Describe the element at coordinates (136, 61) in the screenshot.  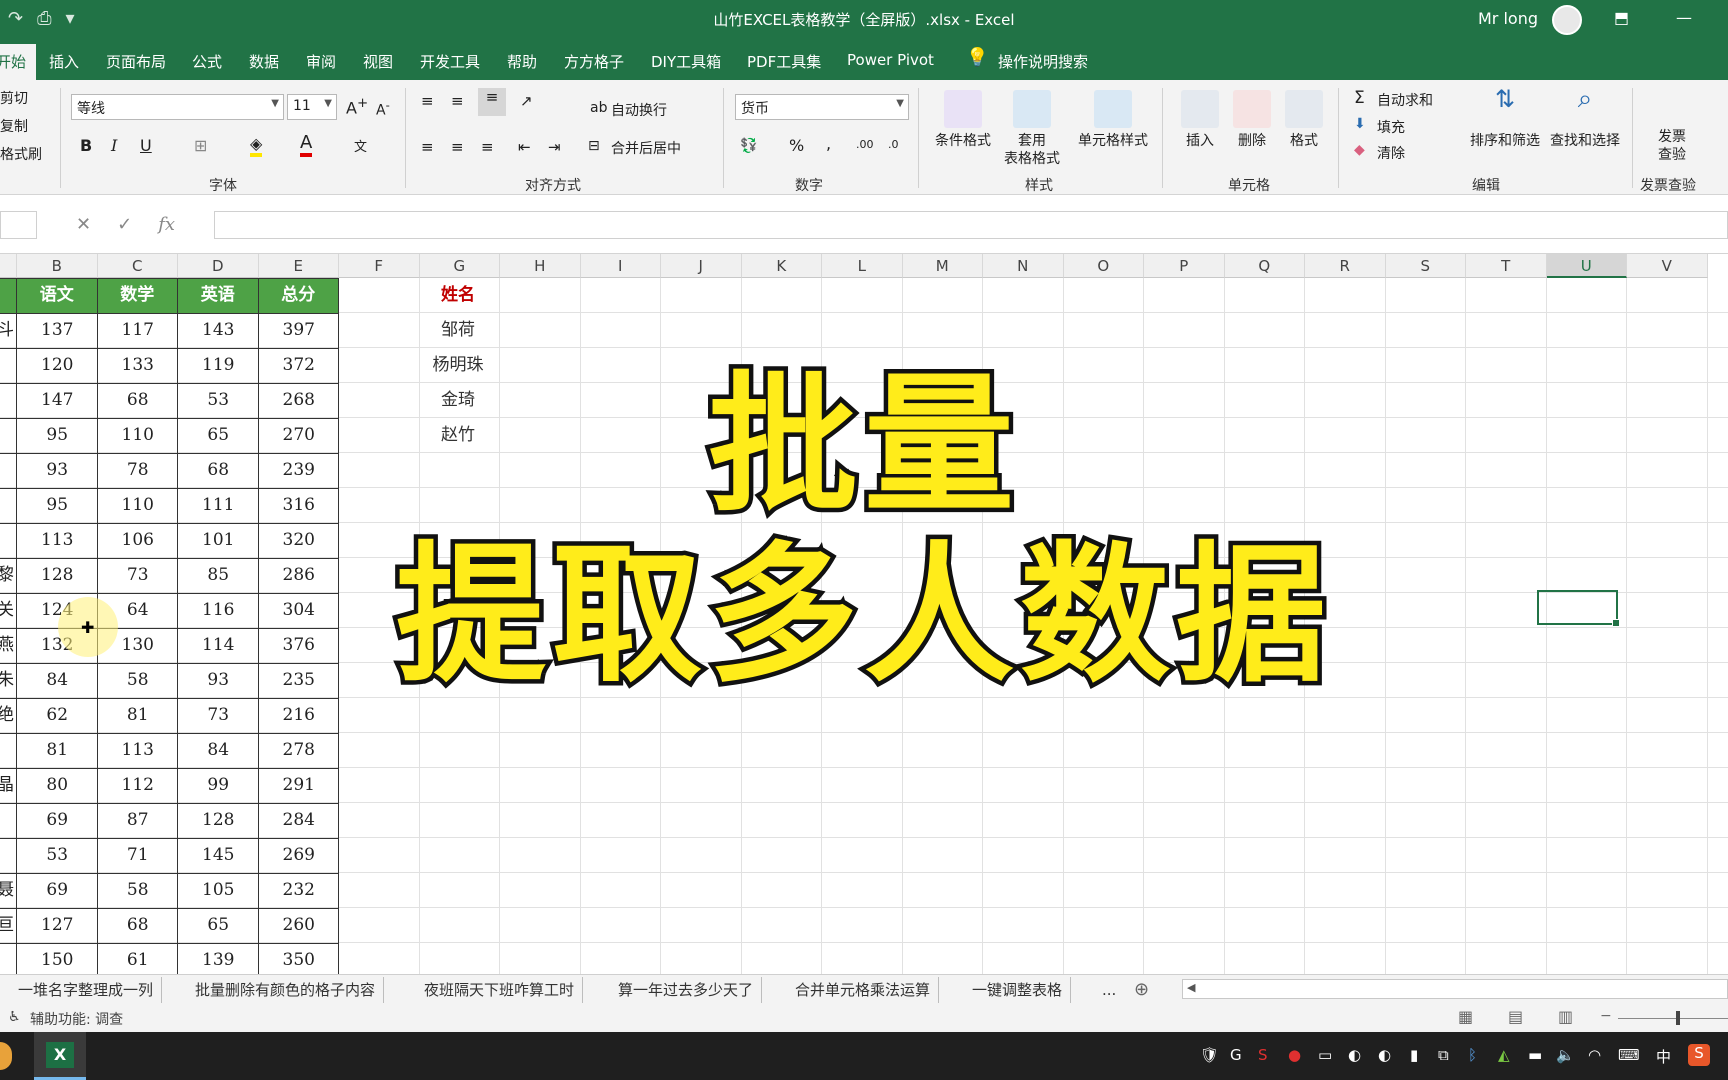
I see `tab-page-layout: 页面布局` at that location.